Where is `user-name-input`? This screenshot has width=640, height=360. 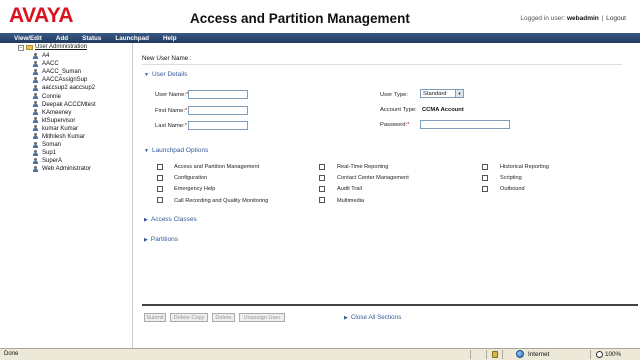
user-name-input is located at coordinates (218, 94).